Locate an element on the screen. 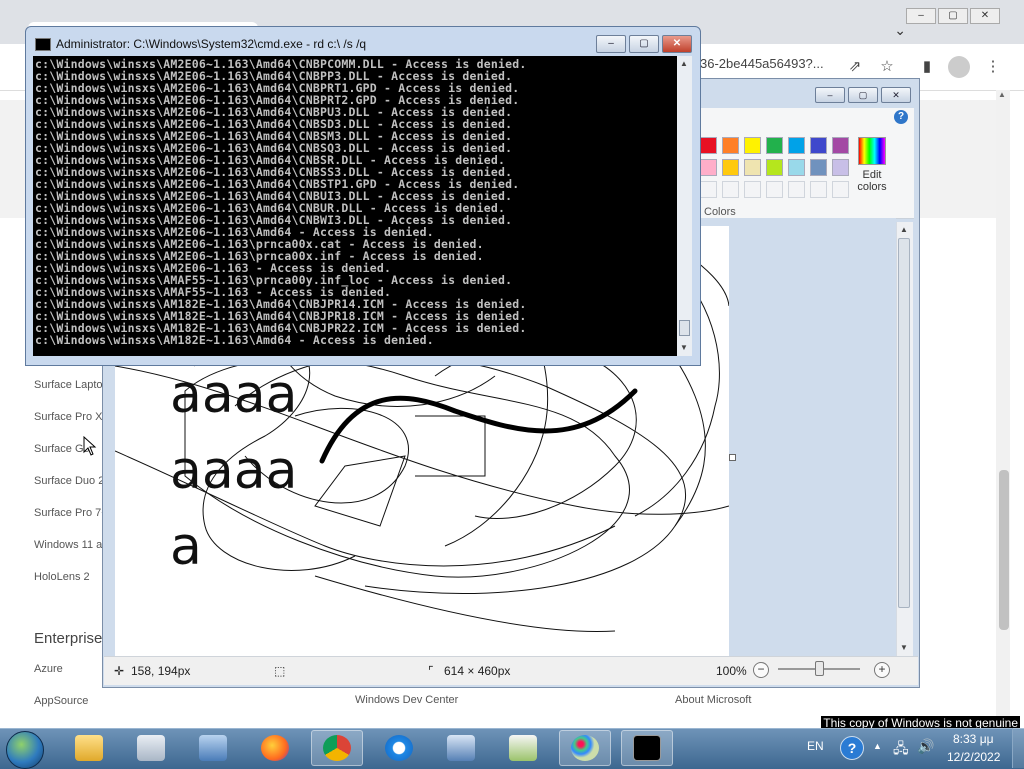 This screenshot has width=1024, height=769. link-windows-11: Windows 11 a is located at coordinates (68, 545).